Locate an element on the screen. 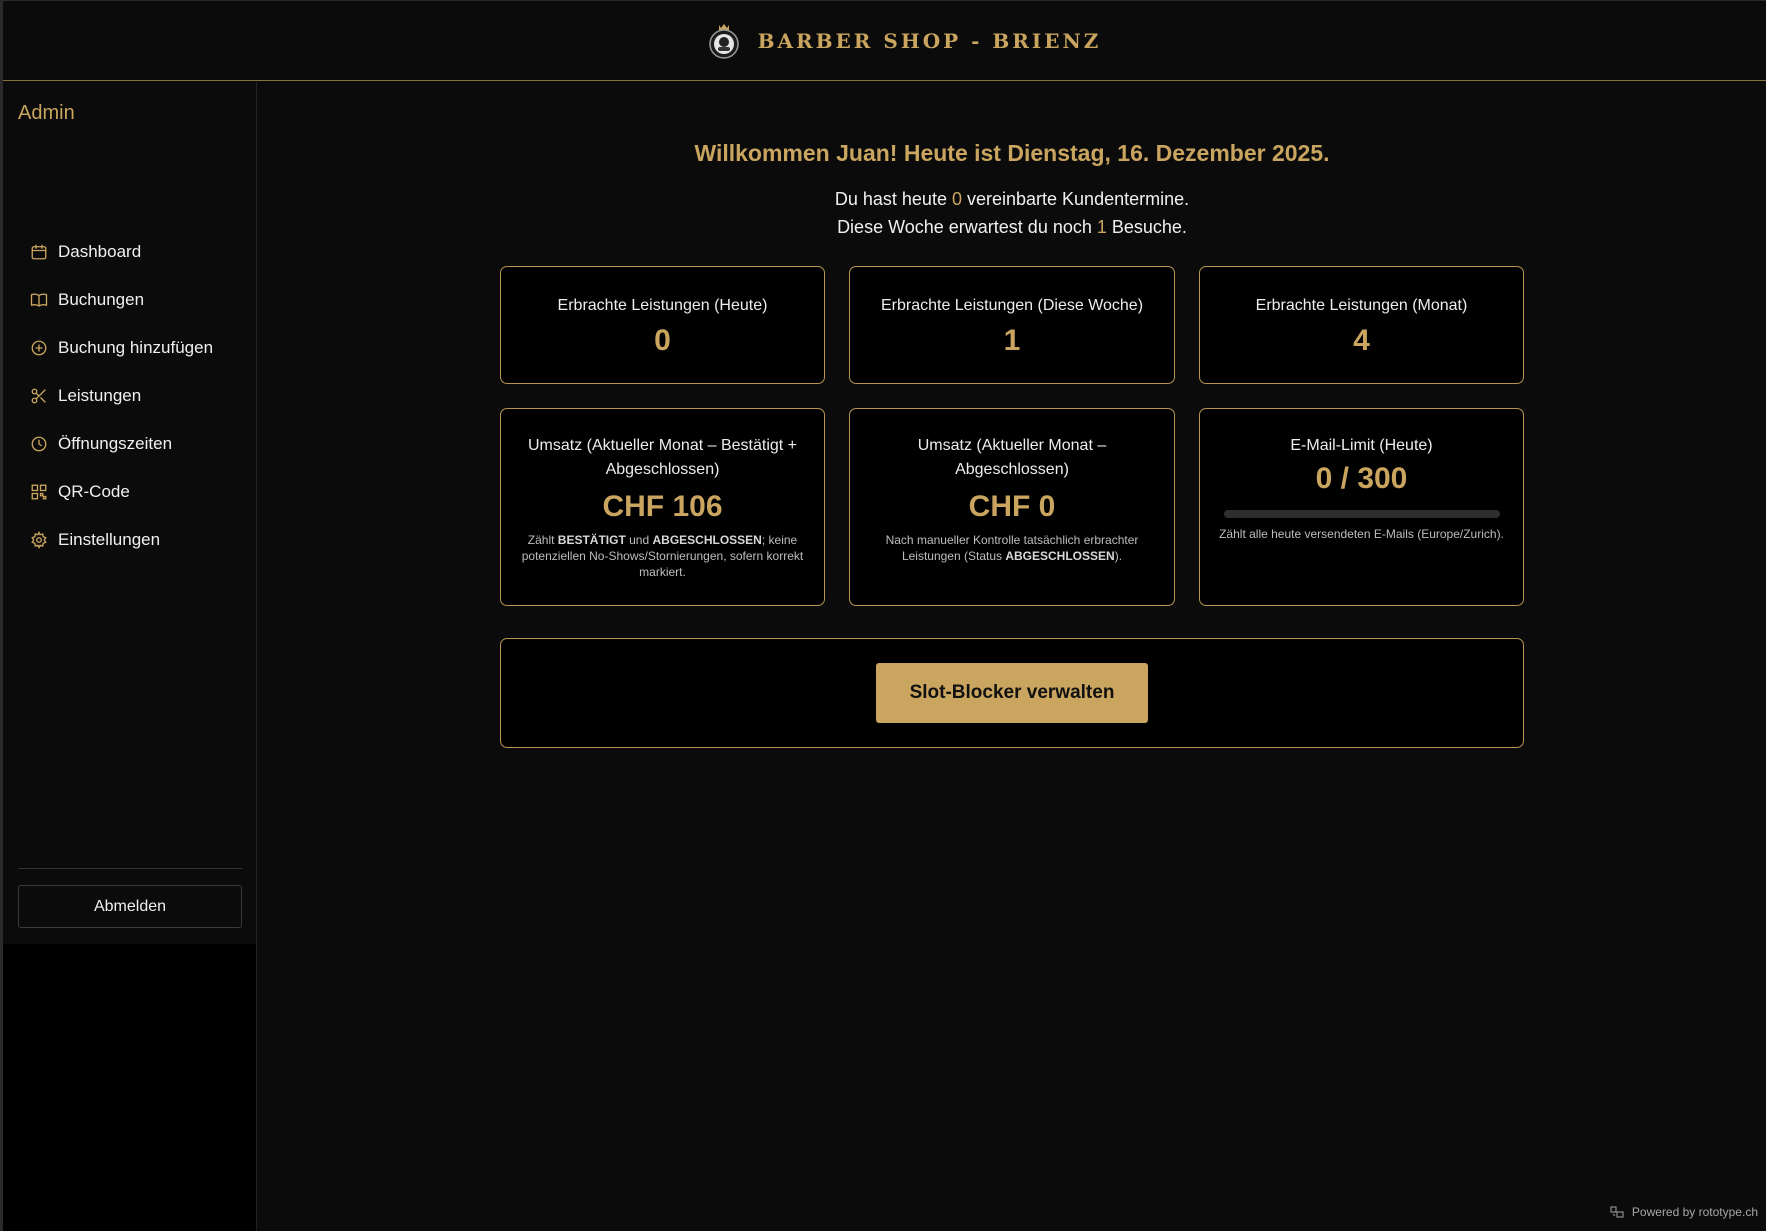 This screenshot has width=1766, height=1231. sidebar-item-services: Leistungen is located at coordinates (129, 396).